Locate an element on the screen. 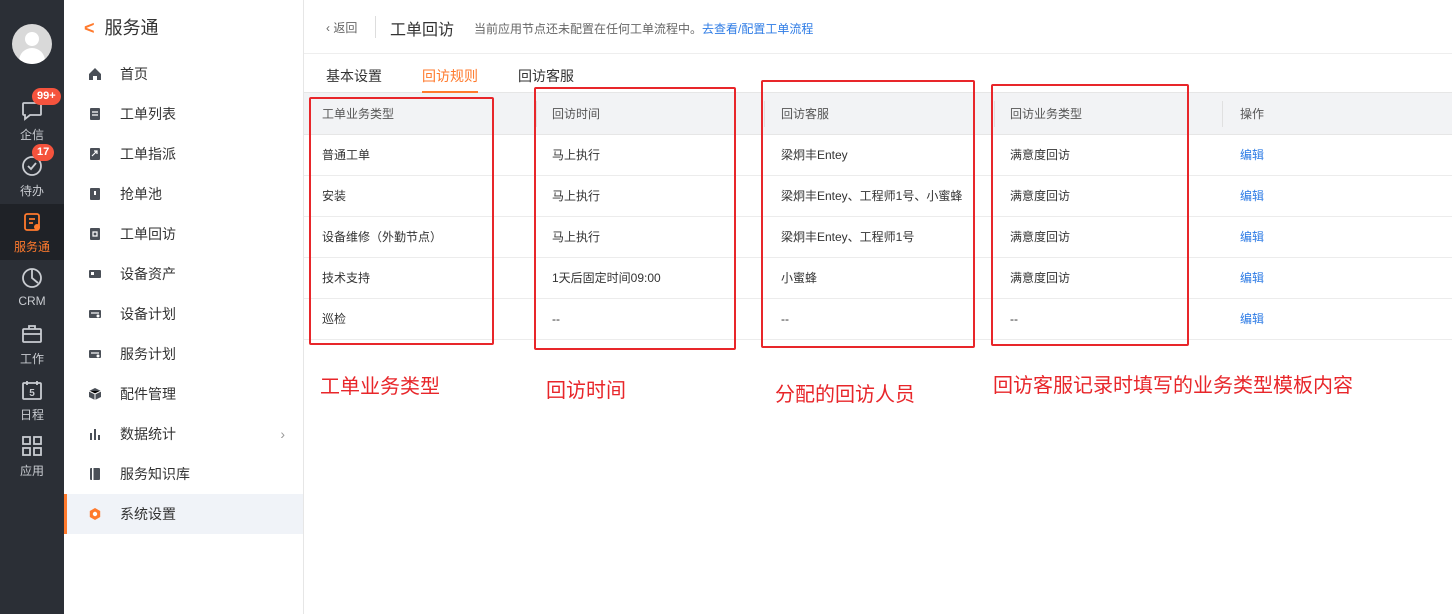 Image resolution: width=1452 pixels, height=614 pixels. sidebar-item-knowledge-base: 服务知识库 is located at coordinates (183, 474).